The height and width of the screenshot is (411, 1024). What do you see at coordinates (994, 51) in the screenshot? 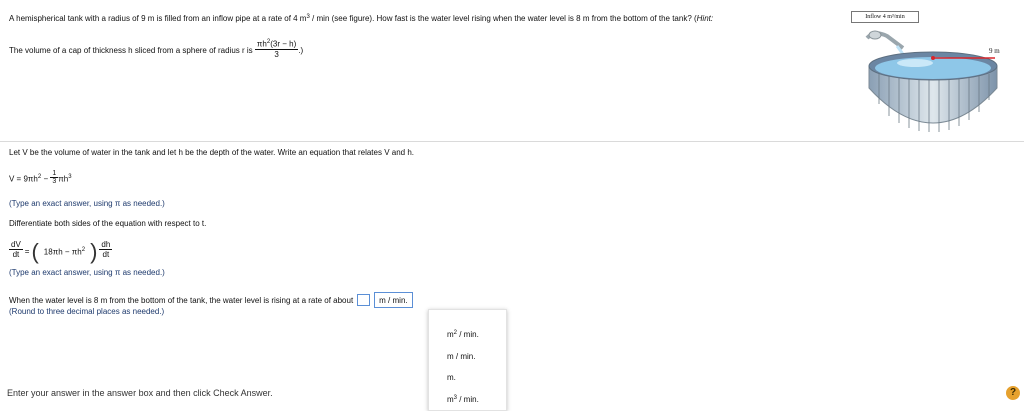
I see `radius-label: 9 m` at bounding box center [994, 51].